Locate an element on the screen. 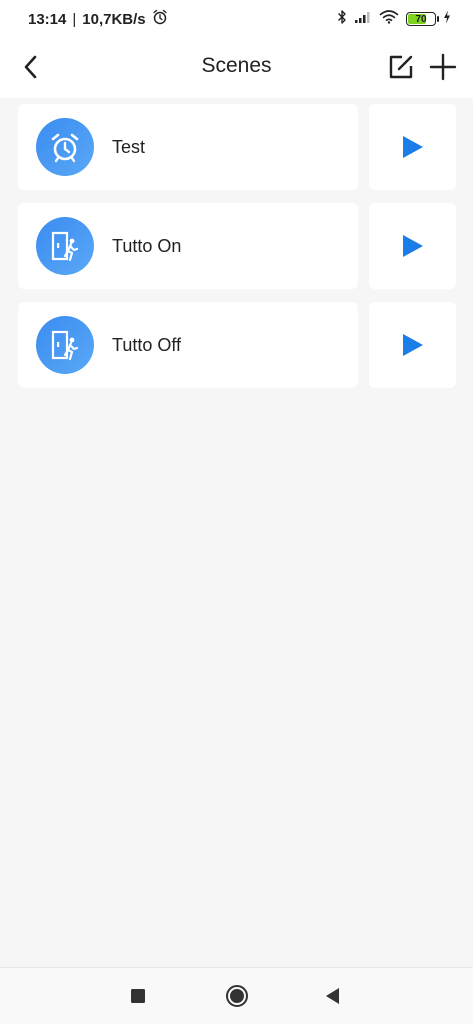  back-icon is located at coordinates (332, 996).